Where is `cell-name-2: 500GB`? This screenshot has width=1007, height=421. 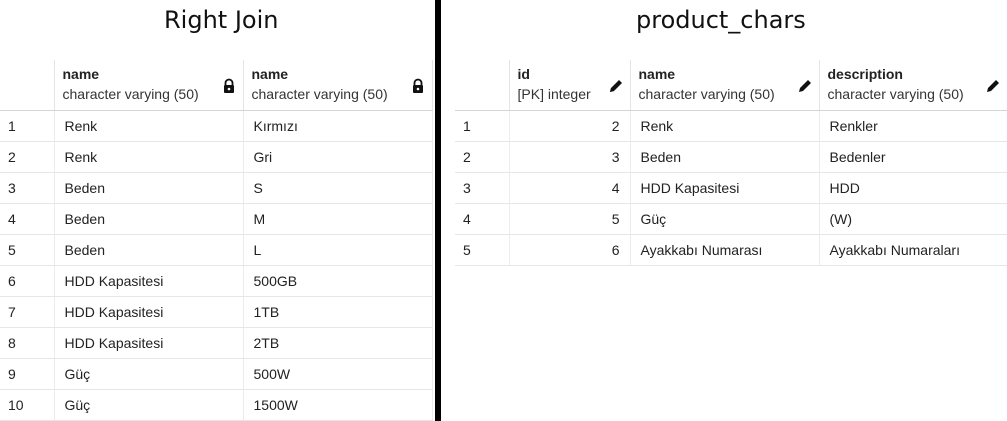
cell-name-2: 500GB is located at coordinates (338, 281).